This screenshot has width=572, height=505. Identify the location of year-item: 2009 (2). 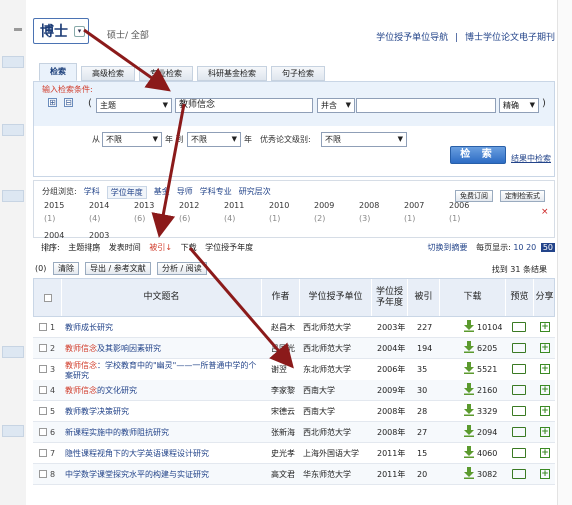
(336, 214).